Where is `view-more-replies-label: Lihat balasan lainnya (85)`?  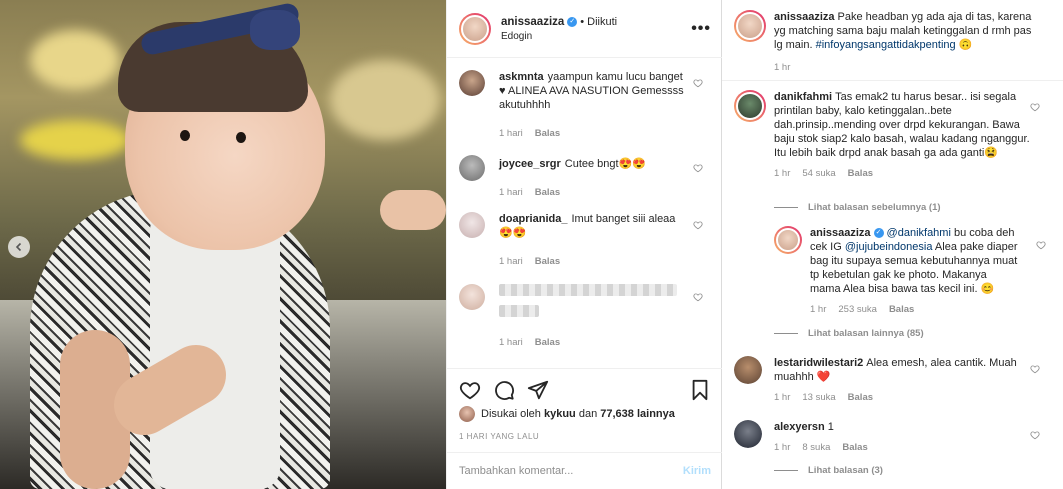 view-more-replies-label: Lihat balasan lainnya (85) is located at coordinates (866, 333).